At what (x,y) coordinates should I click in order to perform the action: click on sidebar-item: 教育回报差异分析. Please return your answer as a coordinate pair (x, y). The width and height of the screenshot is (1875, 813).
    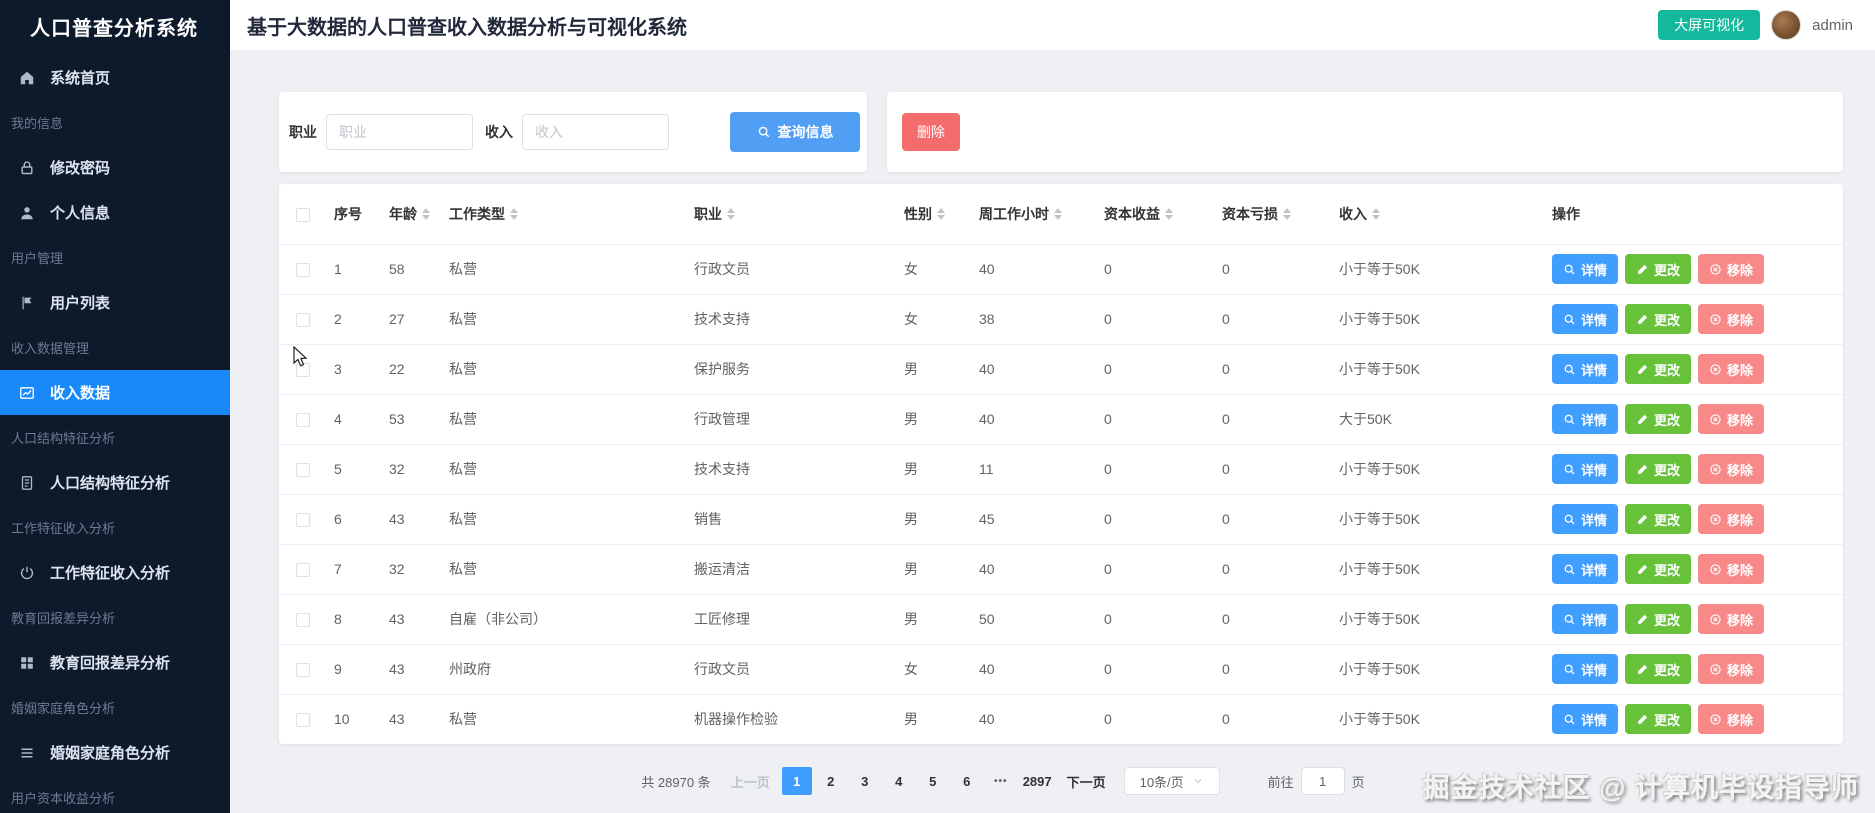
    Looking at the image, I should click on (115, 662).